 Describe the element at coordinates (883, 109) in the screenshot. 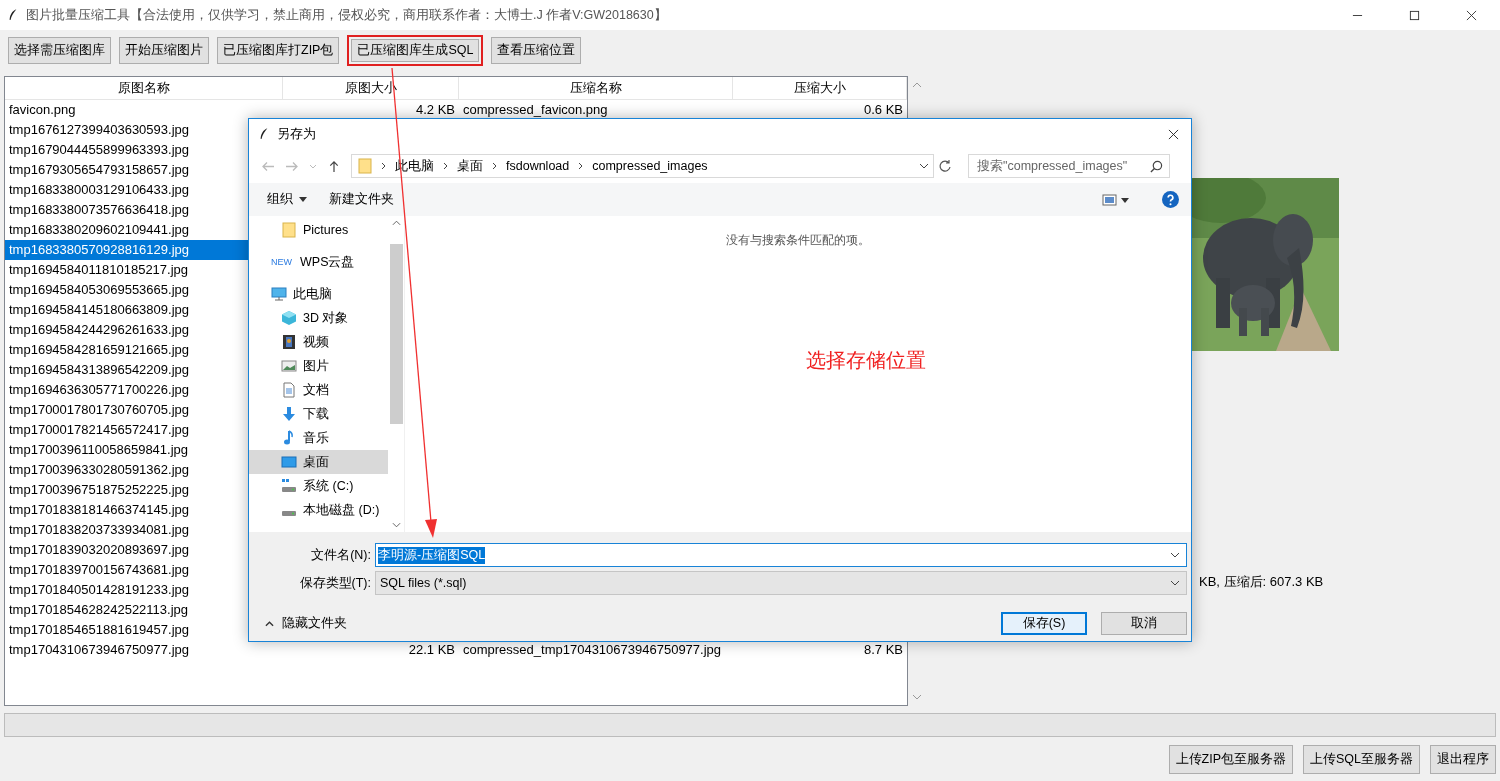

I see `table-cell: 0.6 KB` at that location.